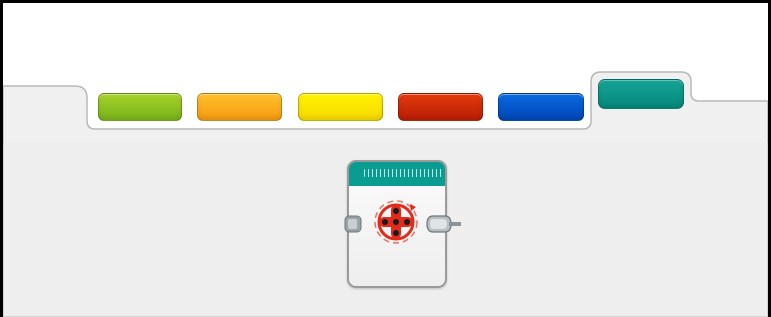  I want to click on tab-advanced, so click(541, 107).